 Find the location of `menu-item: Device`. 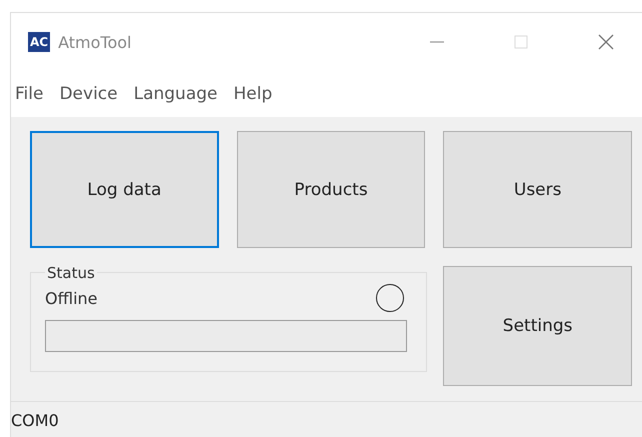

menu-item: Device is located at coordinates (88, 94).